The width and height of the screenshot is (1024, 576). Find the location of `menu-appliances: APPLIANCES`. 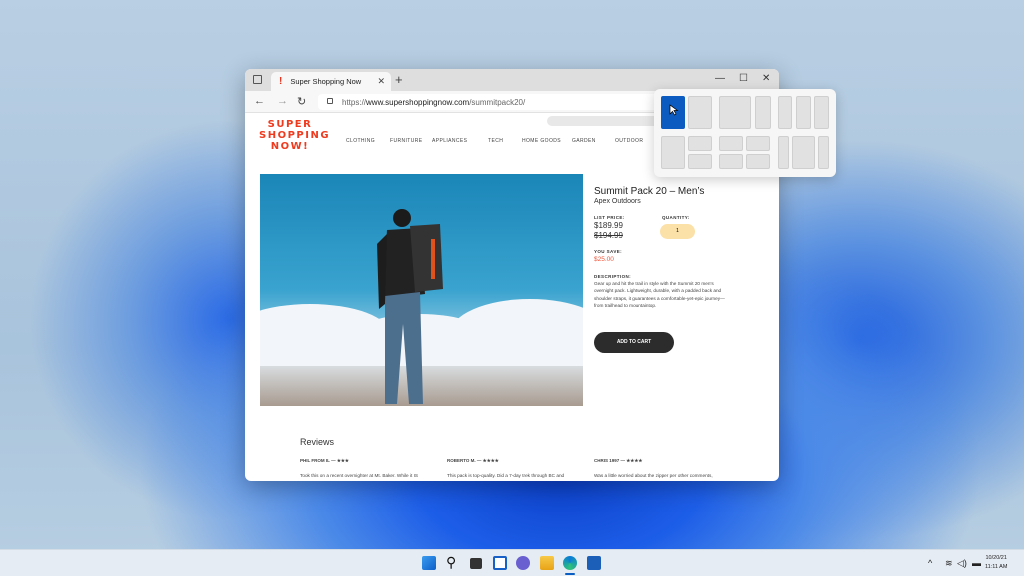

menu-appliances: APPLIANCES is located at coordinates (449, 141).